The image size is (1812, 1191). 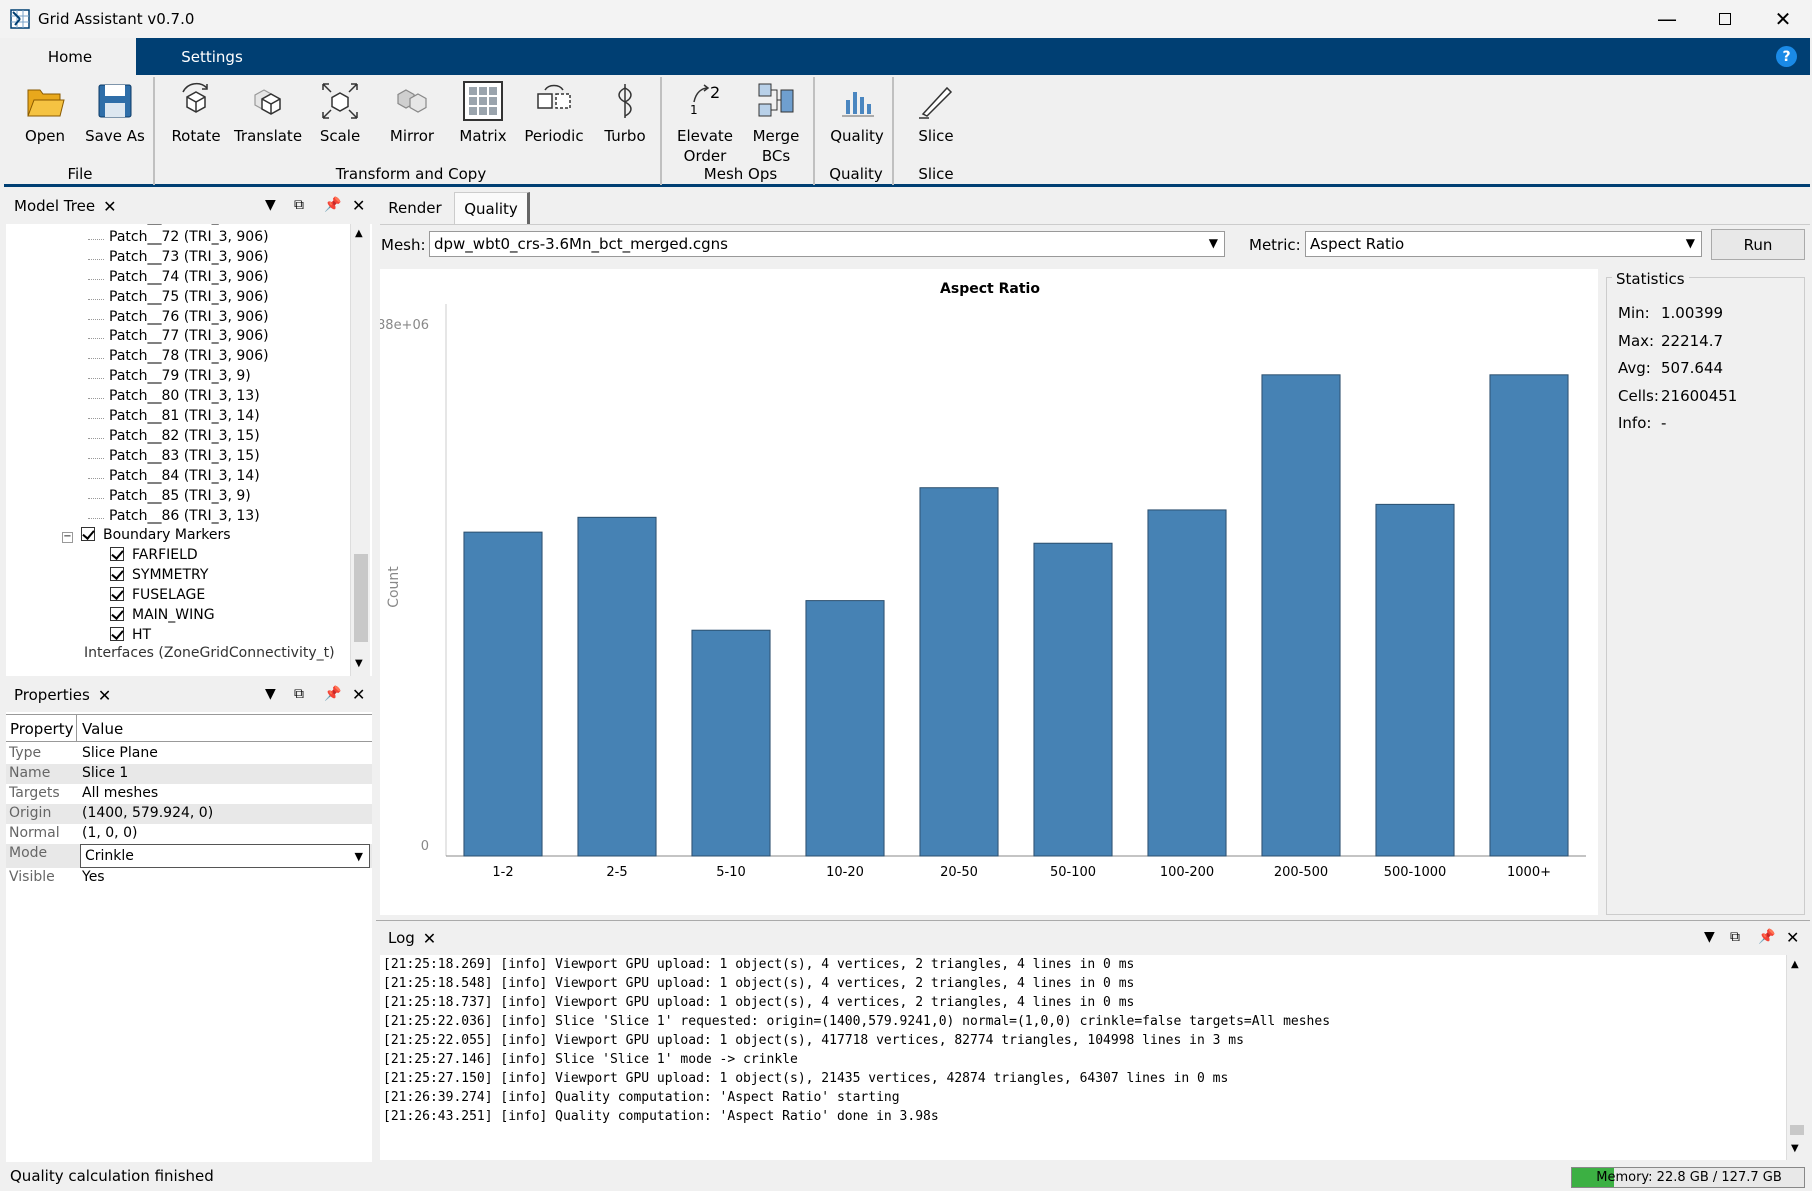 I want to click on tree-item-label: FARFIELD, so click(x=165, y=555).